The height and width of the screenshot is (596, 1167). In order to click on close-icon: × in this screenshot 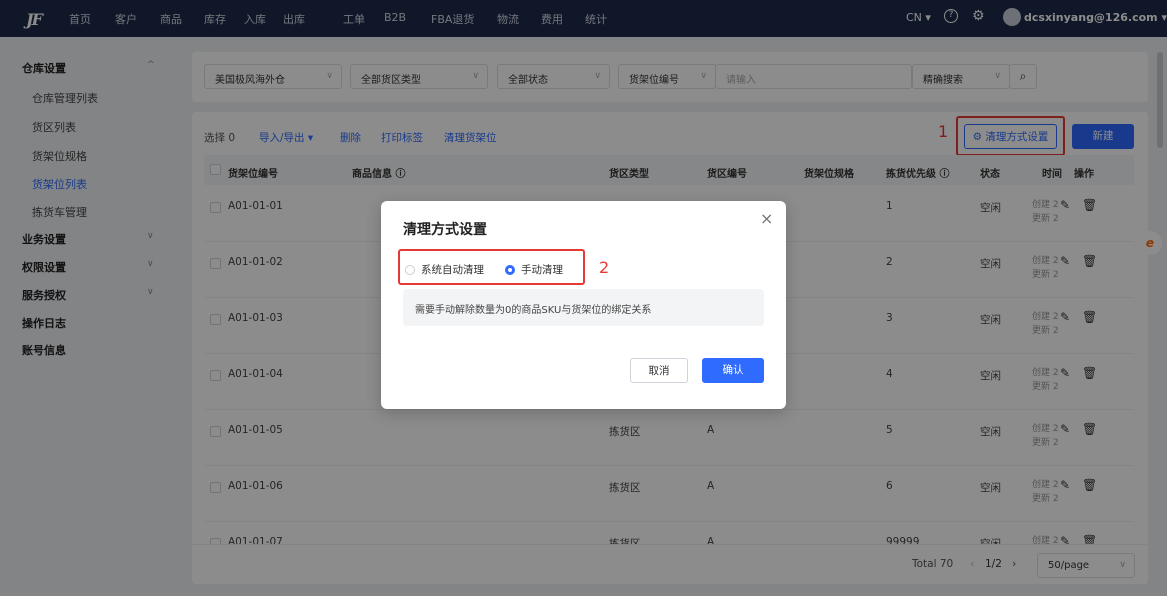, I will do `click(766, 218)`.